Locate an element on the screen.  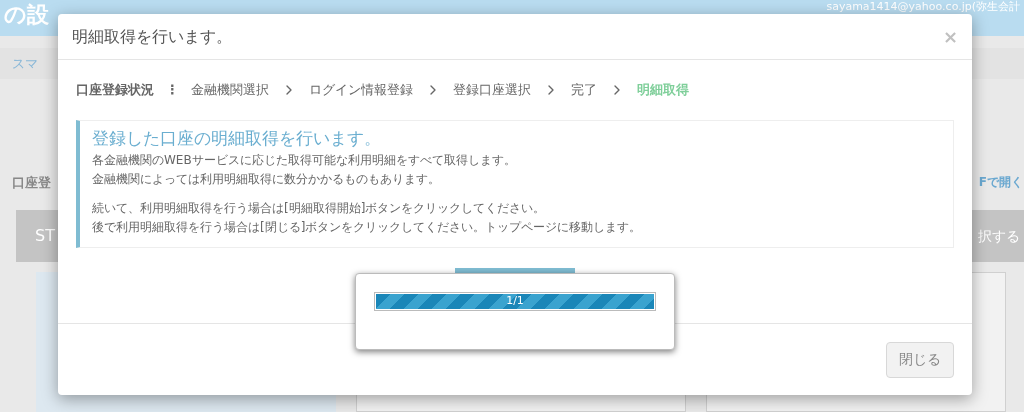
close-dialog-button: 閉じる is located at coordinates (920, 359).